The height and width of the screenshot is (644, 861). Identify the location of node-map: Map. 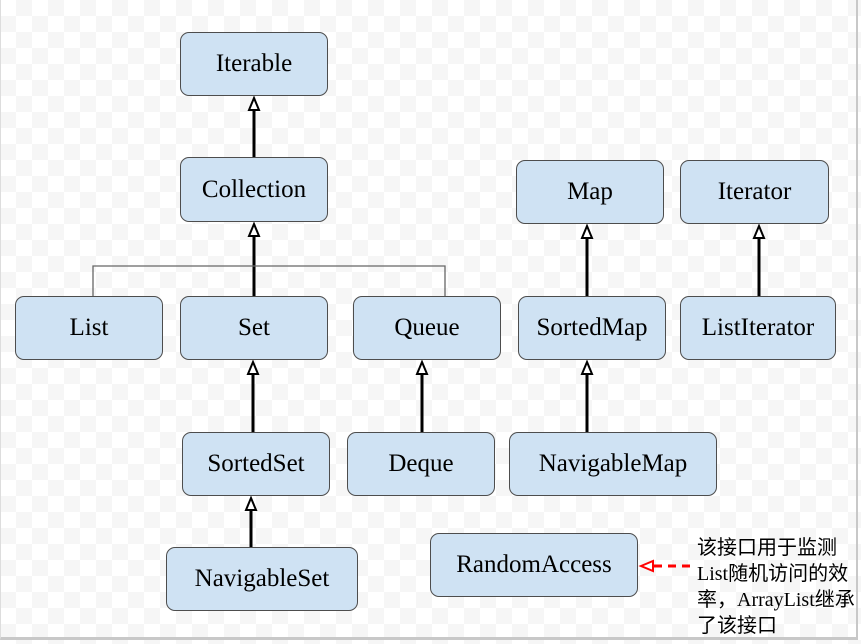
(590, 192).